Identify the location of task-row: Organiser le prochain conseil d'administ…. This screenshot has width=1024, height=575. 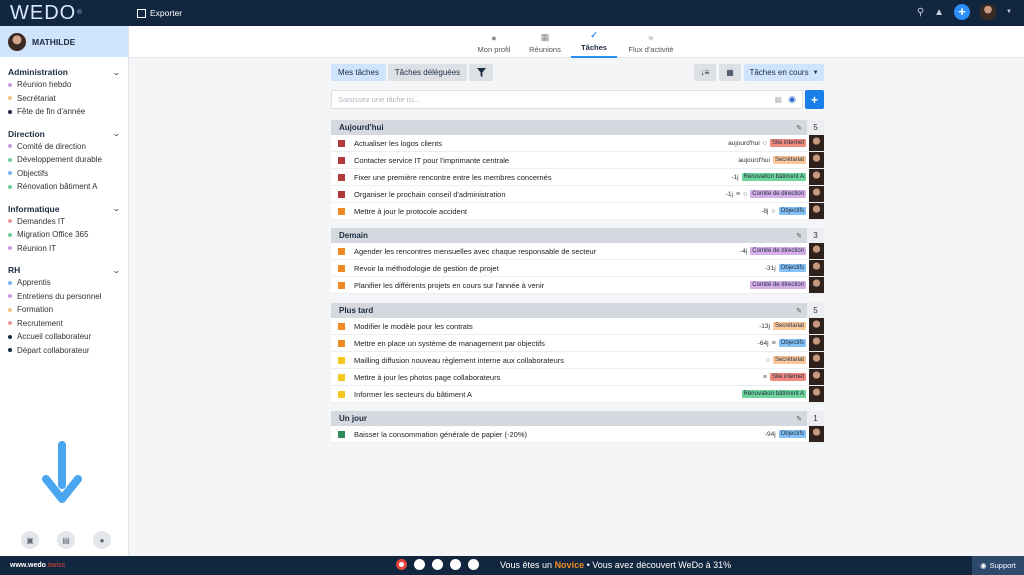
(577, 194).